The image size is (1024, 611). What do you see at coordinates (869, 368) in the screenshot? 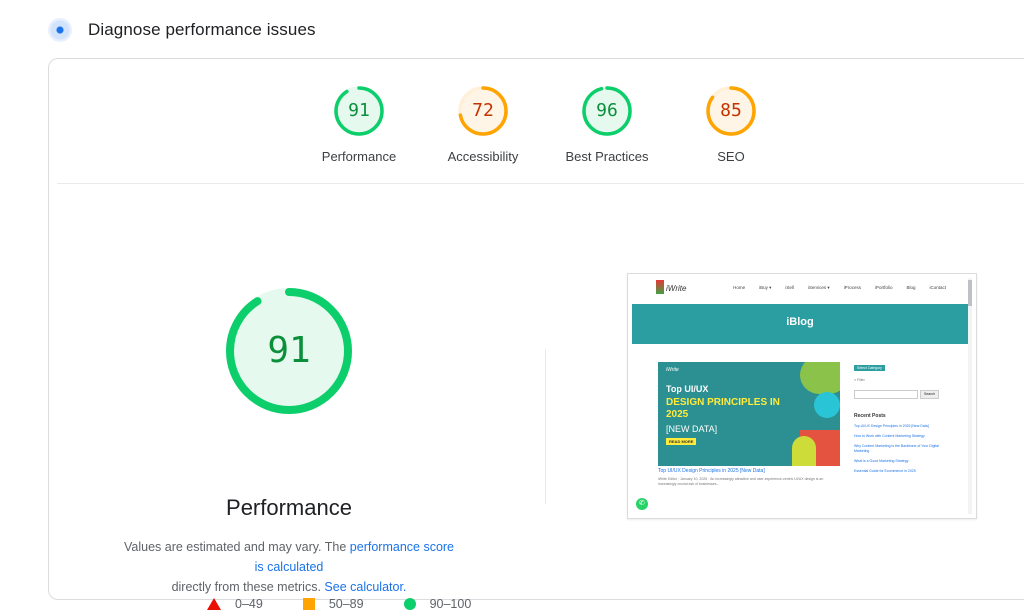
I see `sidebar-tag: Select Category` at bounding box center [869, 368].